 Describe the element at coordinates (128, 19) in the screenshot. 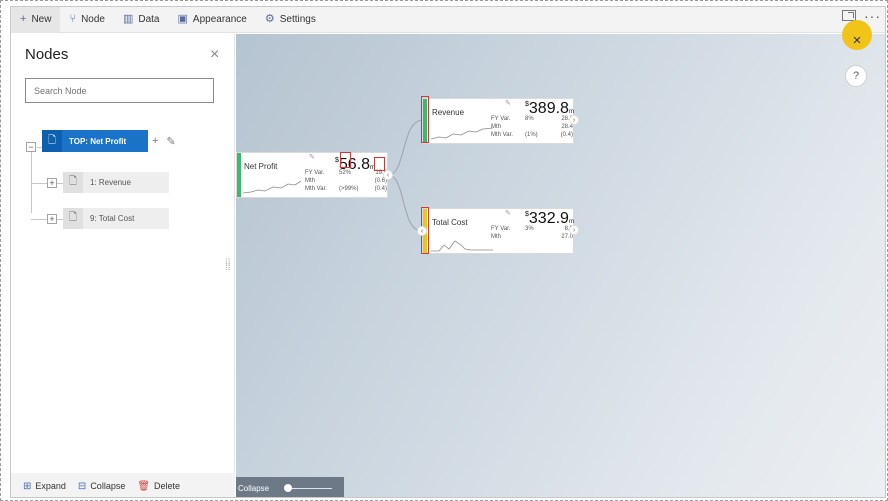

I see `data-icon: ▥` at that location.